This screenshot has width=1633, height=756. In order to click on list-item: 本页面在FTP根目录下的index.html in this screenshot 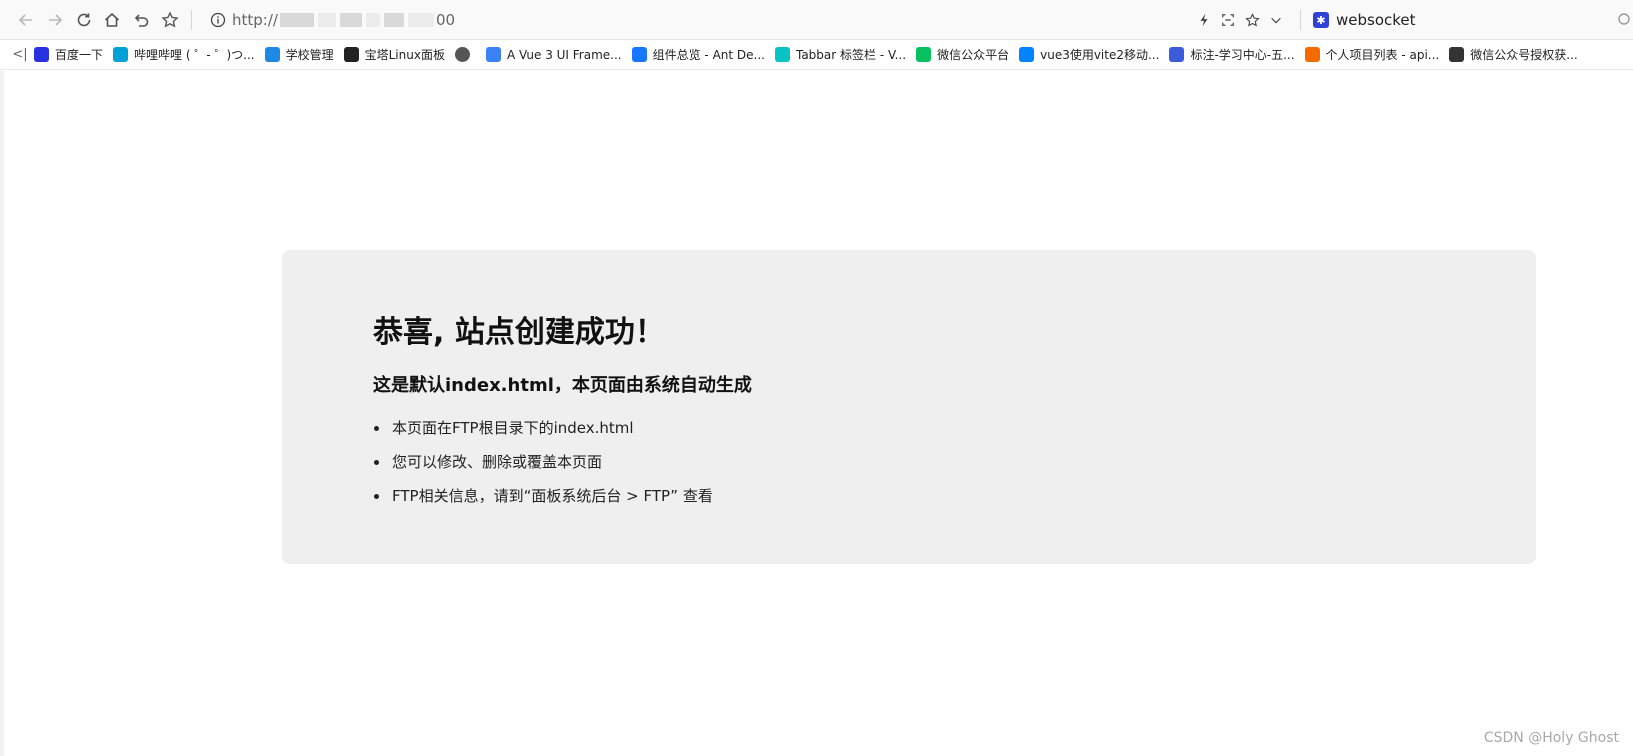, I will do `click(543, 435)`.